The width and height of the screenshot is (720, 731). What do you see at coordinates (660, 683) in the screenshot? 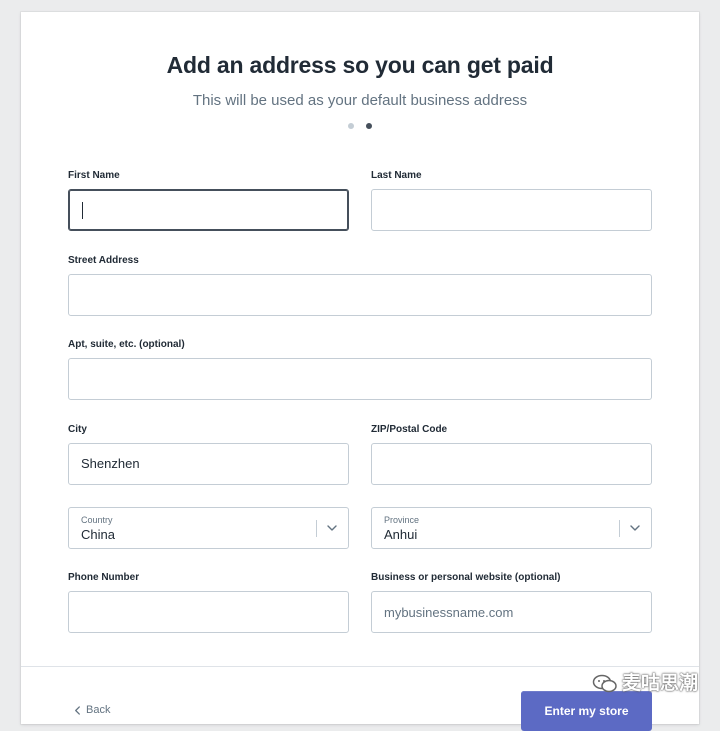
I see `watermark-text: 麦咕思潮` at bounding box center [660, 683].